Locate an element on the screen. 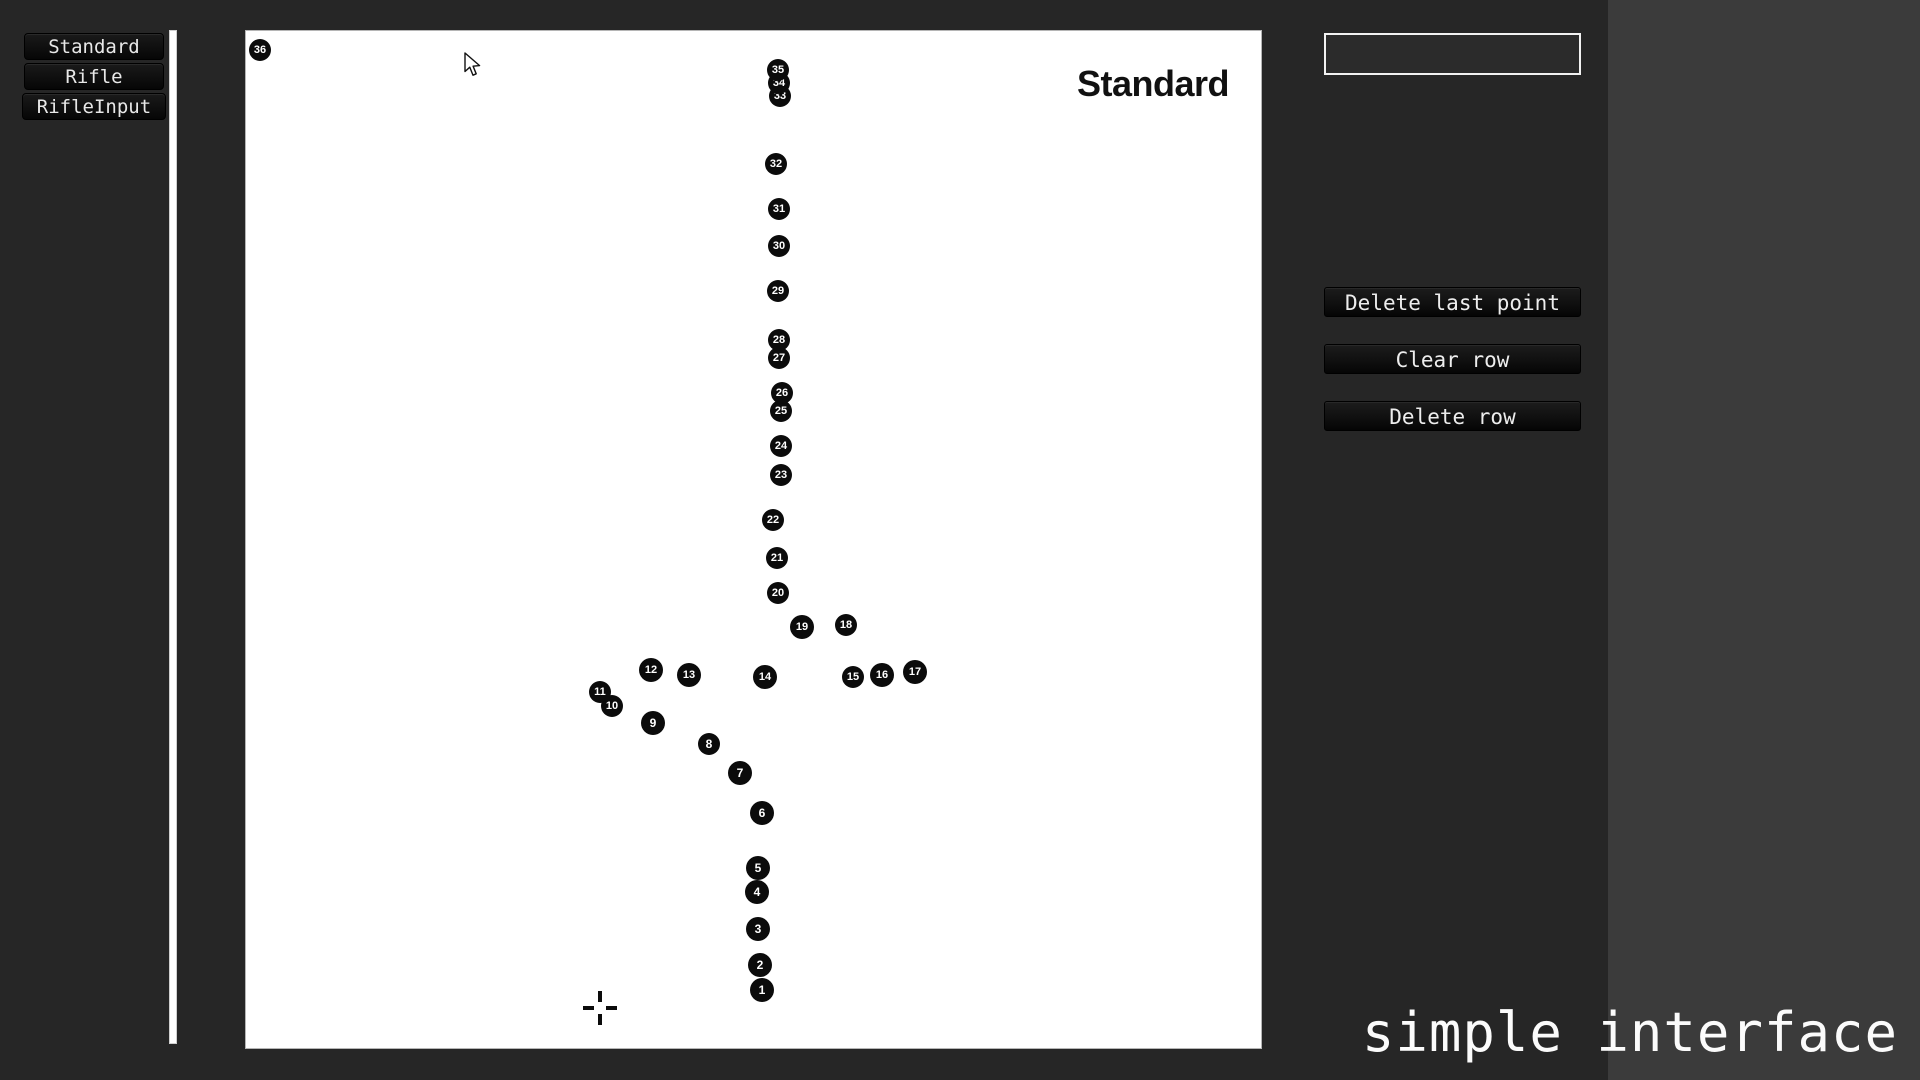  button-label: Delete last point is located at coordinates (1452, 303).